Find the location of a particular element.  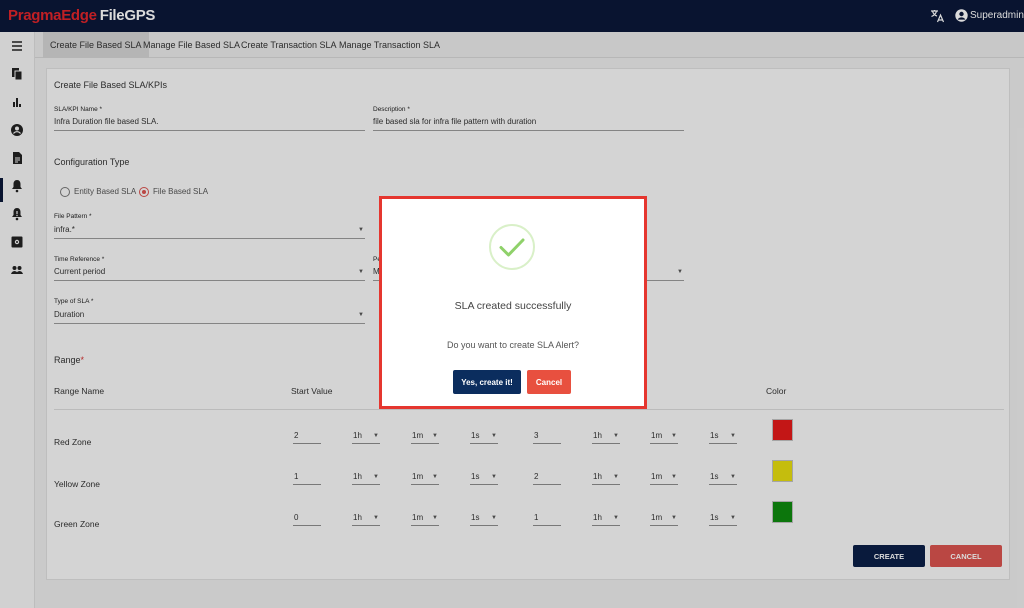

dialog-cancel-button: Cancel is located at coordinates (549, 382).